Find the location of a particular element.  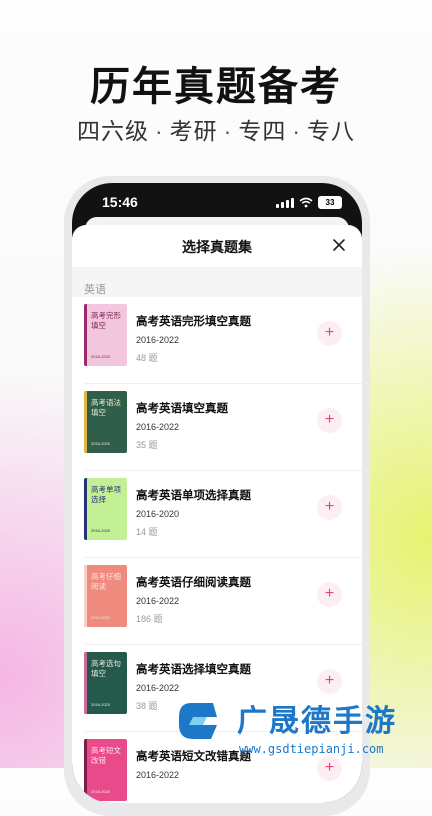

item-name: 高考英语单项选择真题 is located at coordinates (193, 496).